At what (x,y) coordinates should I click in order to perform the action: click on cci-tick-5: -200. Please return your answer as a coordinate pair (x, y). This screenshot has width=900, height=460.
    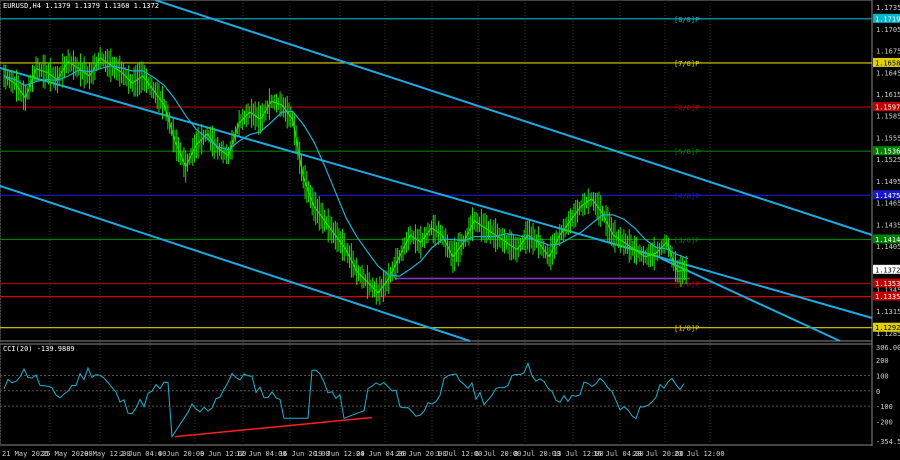
    Looking at the image, I should click on (884, 422).